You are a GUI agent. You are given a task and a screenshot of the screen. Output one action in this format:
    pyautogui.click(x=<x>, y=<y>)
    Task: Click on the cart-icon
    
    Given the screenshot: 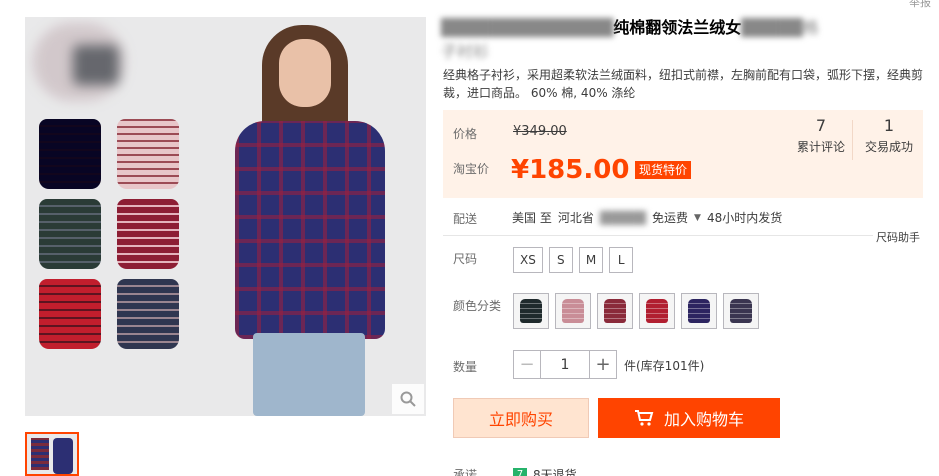 What is the action you would take?
    pyautogui.click(x=644, y=418)
    